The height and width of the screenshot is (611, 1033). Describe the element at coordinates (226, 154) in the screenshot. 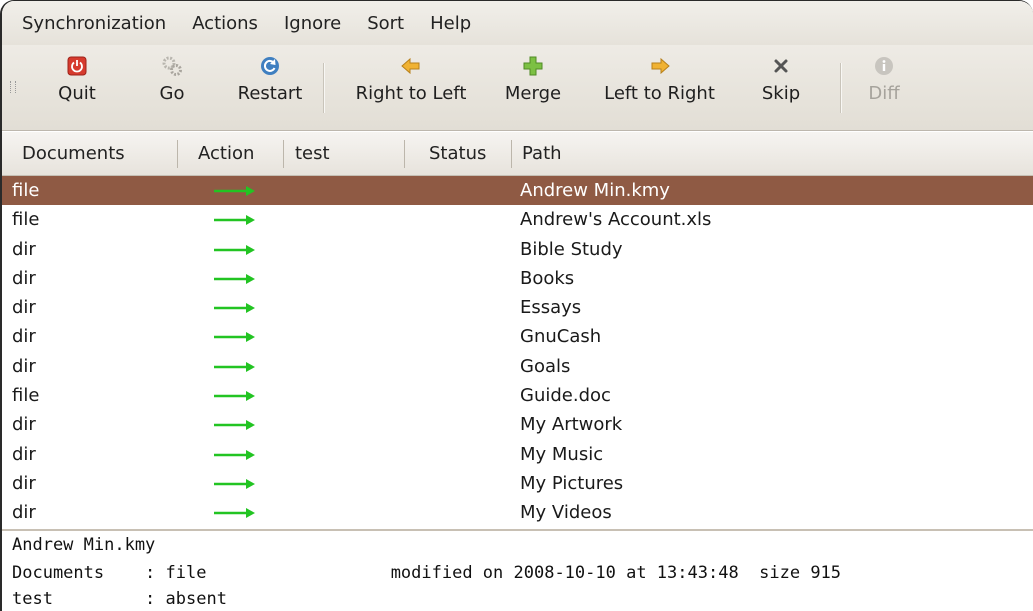

I see `column-action: Action` at that location.